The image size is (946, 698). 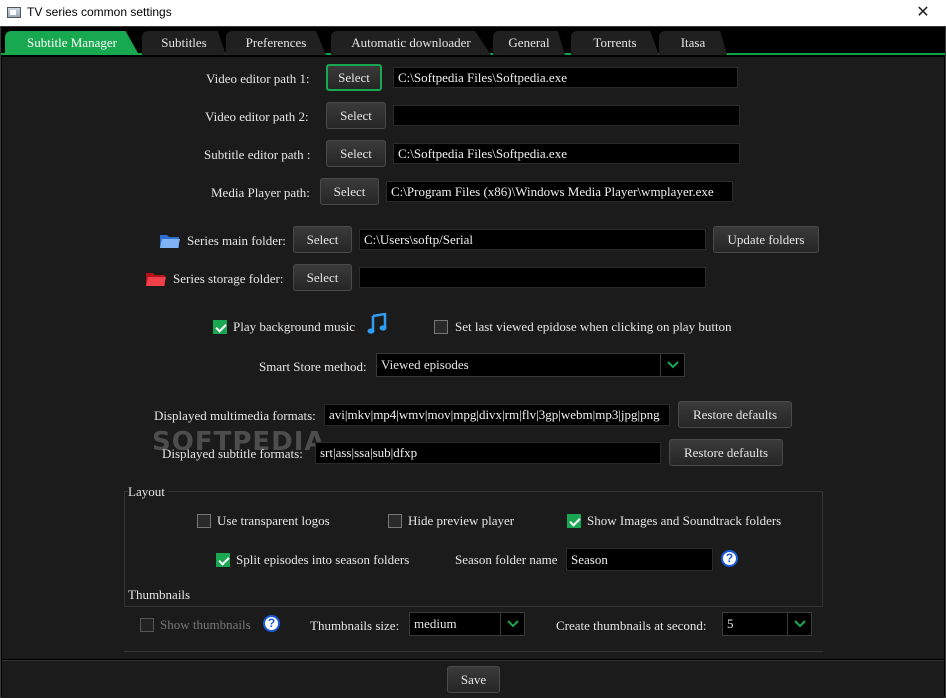 What do you see at coordinates (506, 559) in the screenshot?
I see `season-folder-label: Season folder name` at bounding box center [506, 559].